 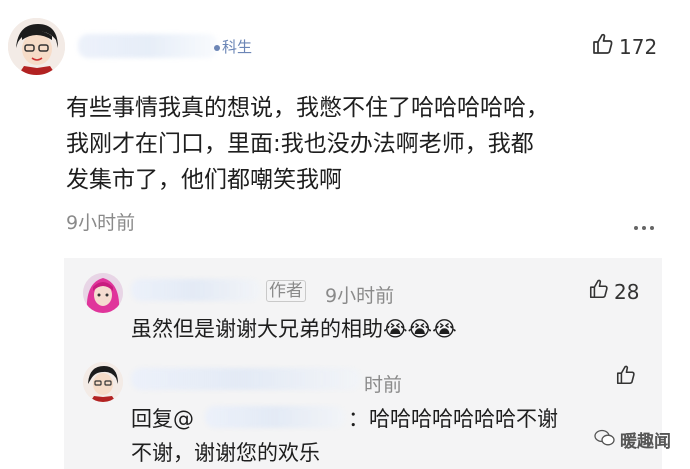 What do you see at coordinates (237, 47) in the screenshot?
I see `user-badge-label: 科生` at bounding box center [237, 47].